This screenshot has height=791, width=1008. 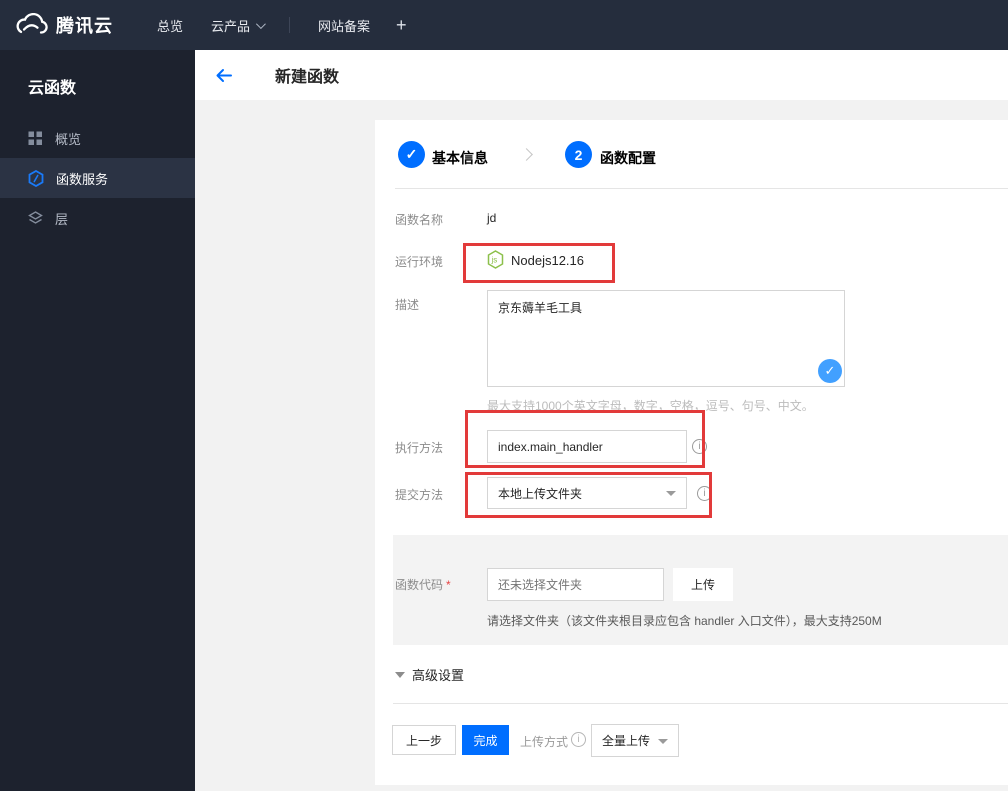 I want to click on steps-divider, so click(x=701, y=188).